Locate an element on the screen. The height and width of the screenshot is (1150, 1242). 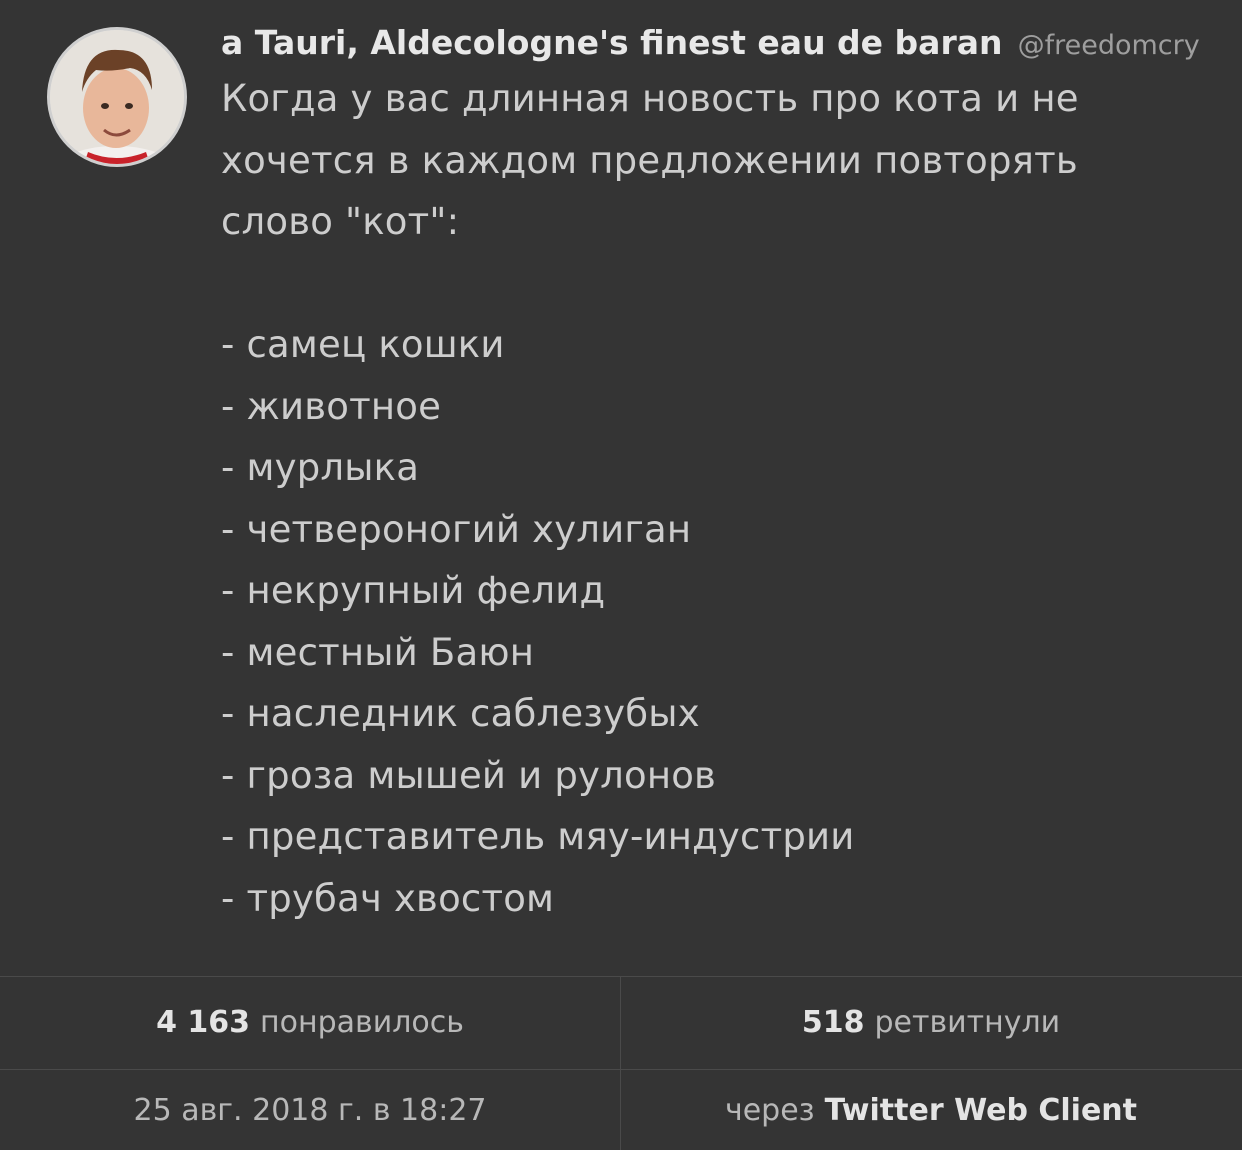
list-item: - четвероногий хулиган is located at coordinates (456, 529).